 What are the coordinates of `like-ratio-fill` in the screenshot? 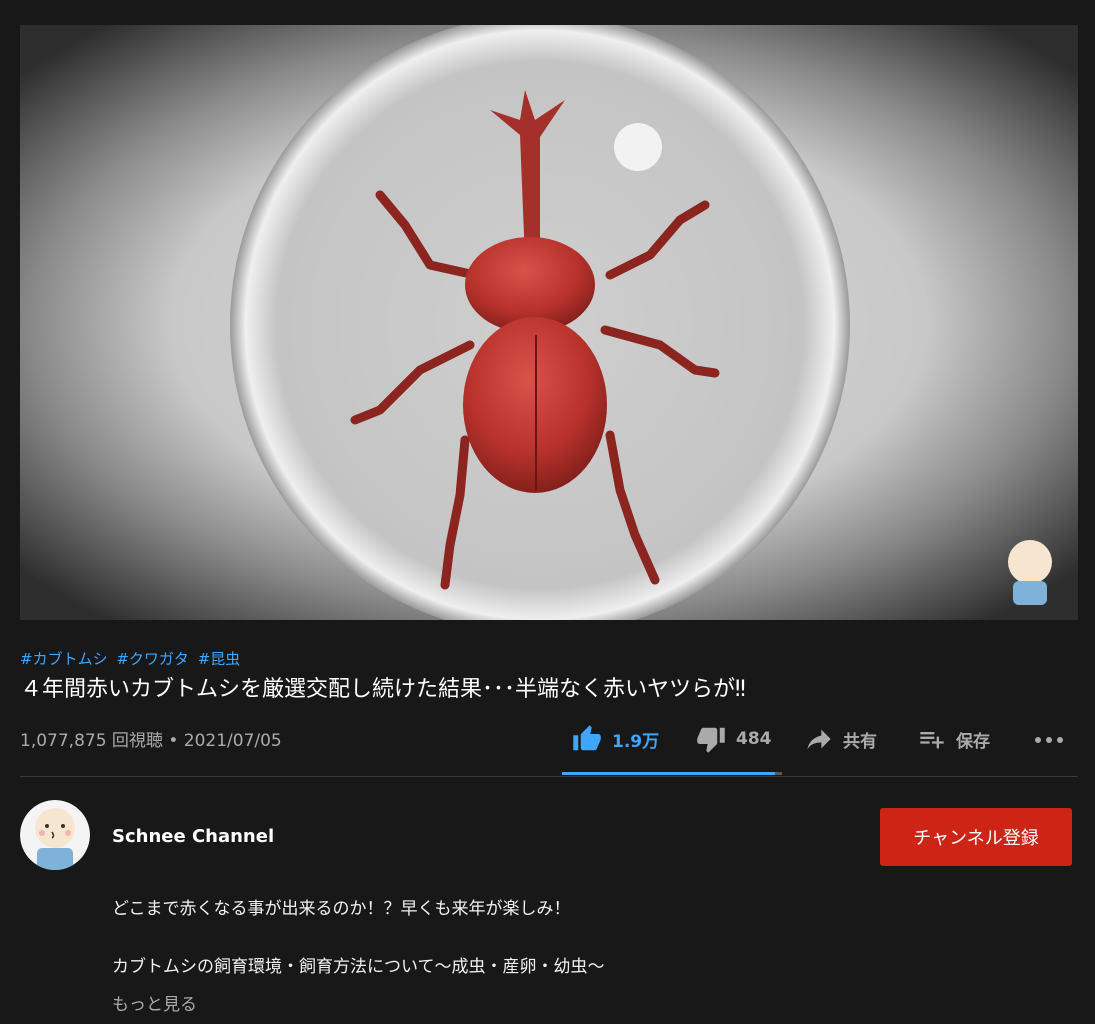 It's located at (669, 773).